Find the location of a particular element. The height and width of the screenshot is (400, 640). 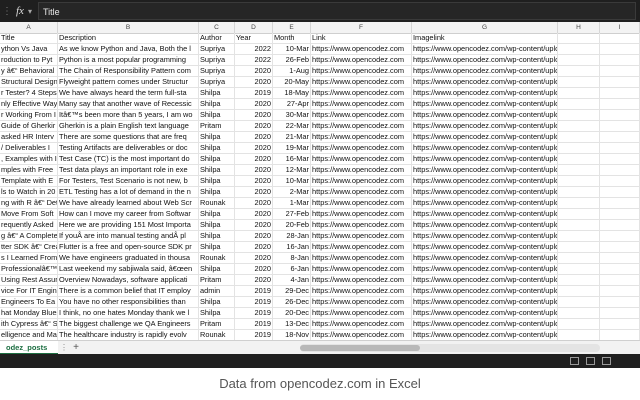

cell-description: If youÂ are into manual testing andÂ pl is located at coordinates (128, 236).